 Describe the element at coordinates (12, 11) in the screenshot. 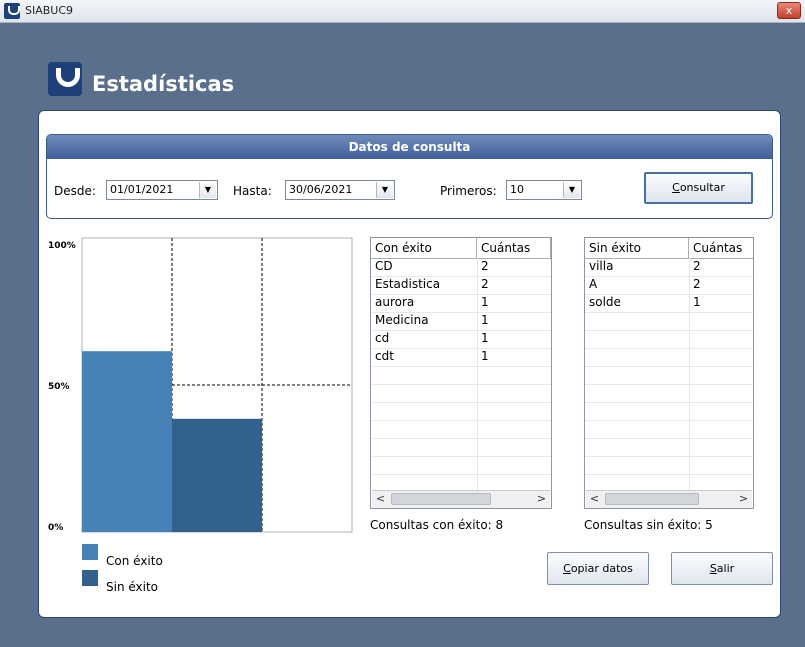

I see `app-icon` at that location.